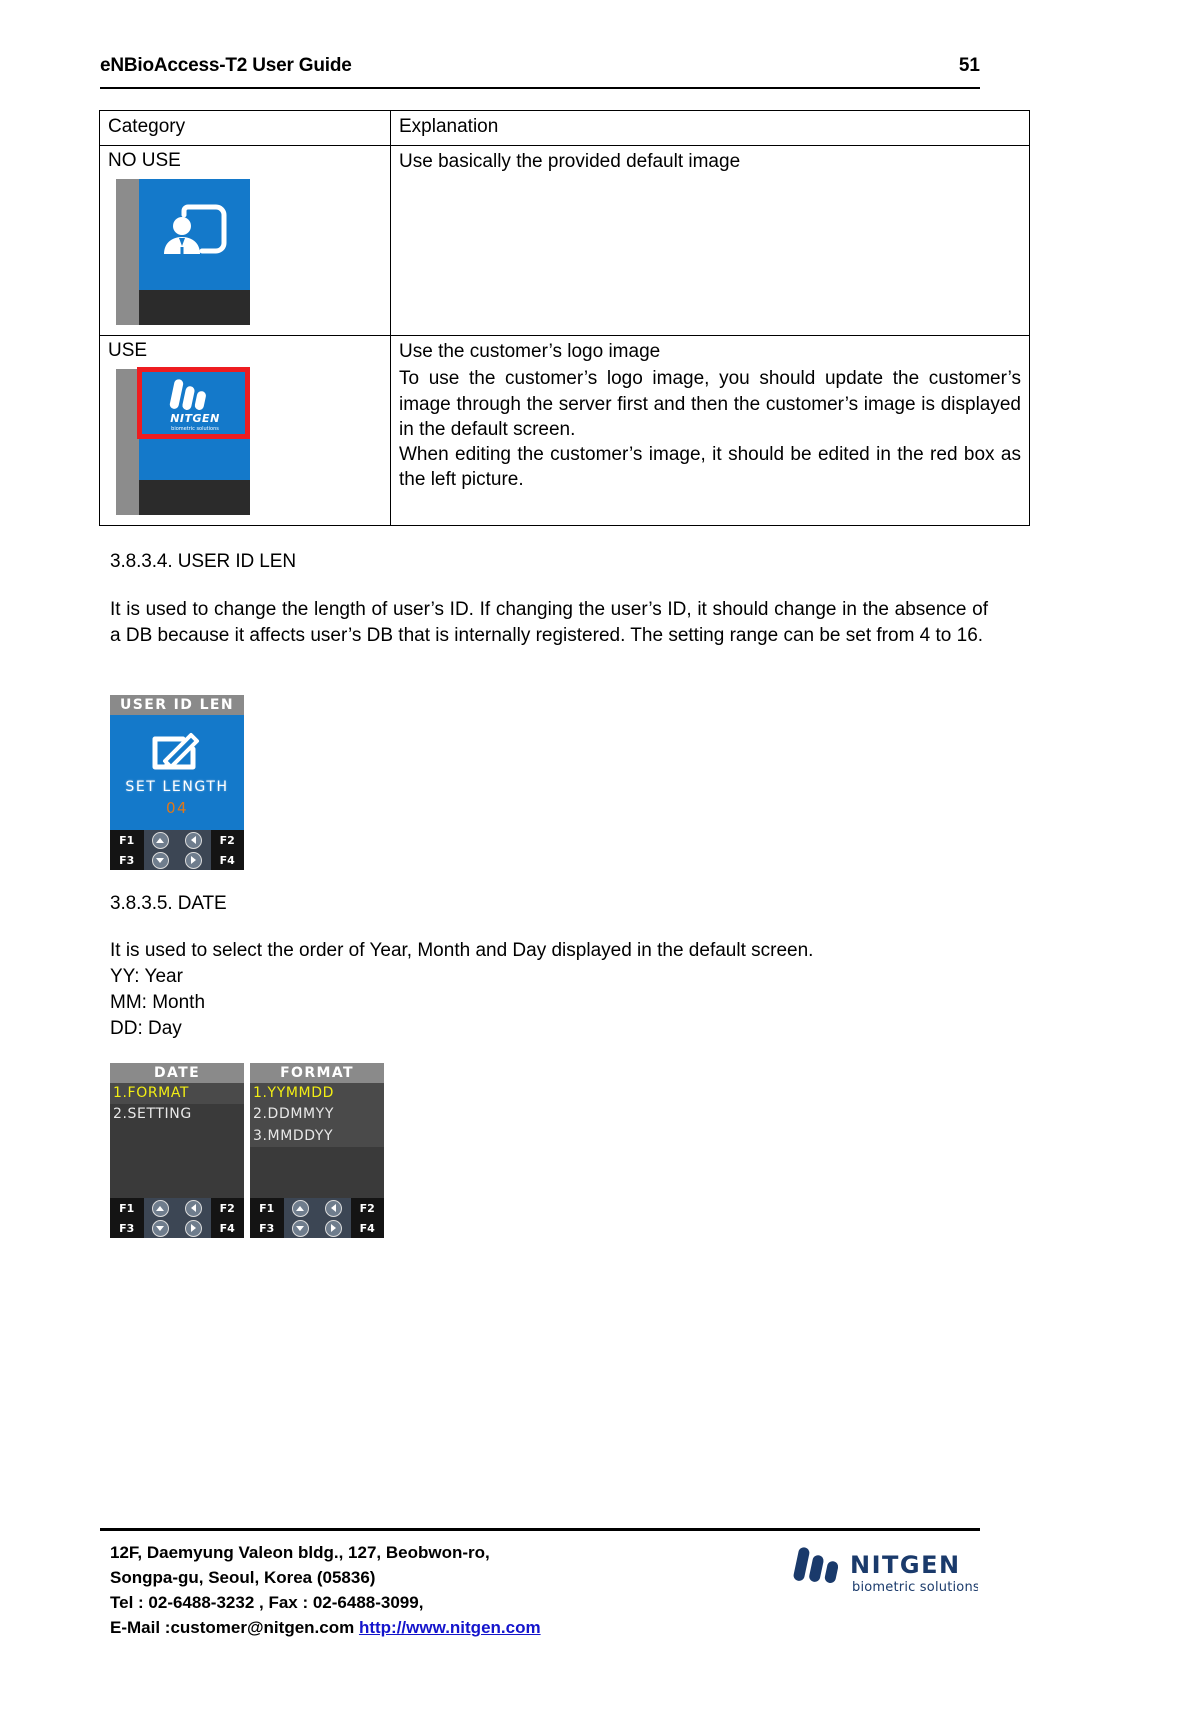 This screenshot has height=1710, width=1197. I want to click on terminal-value: 04, so click(177, 808).